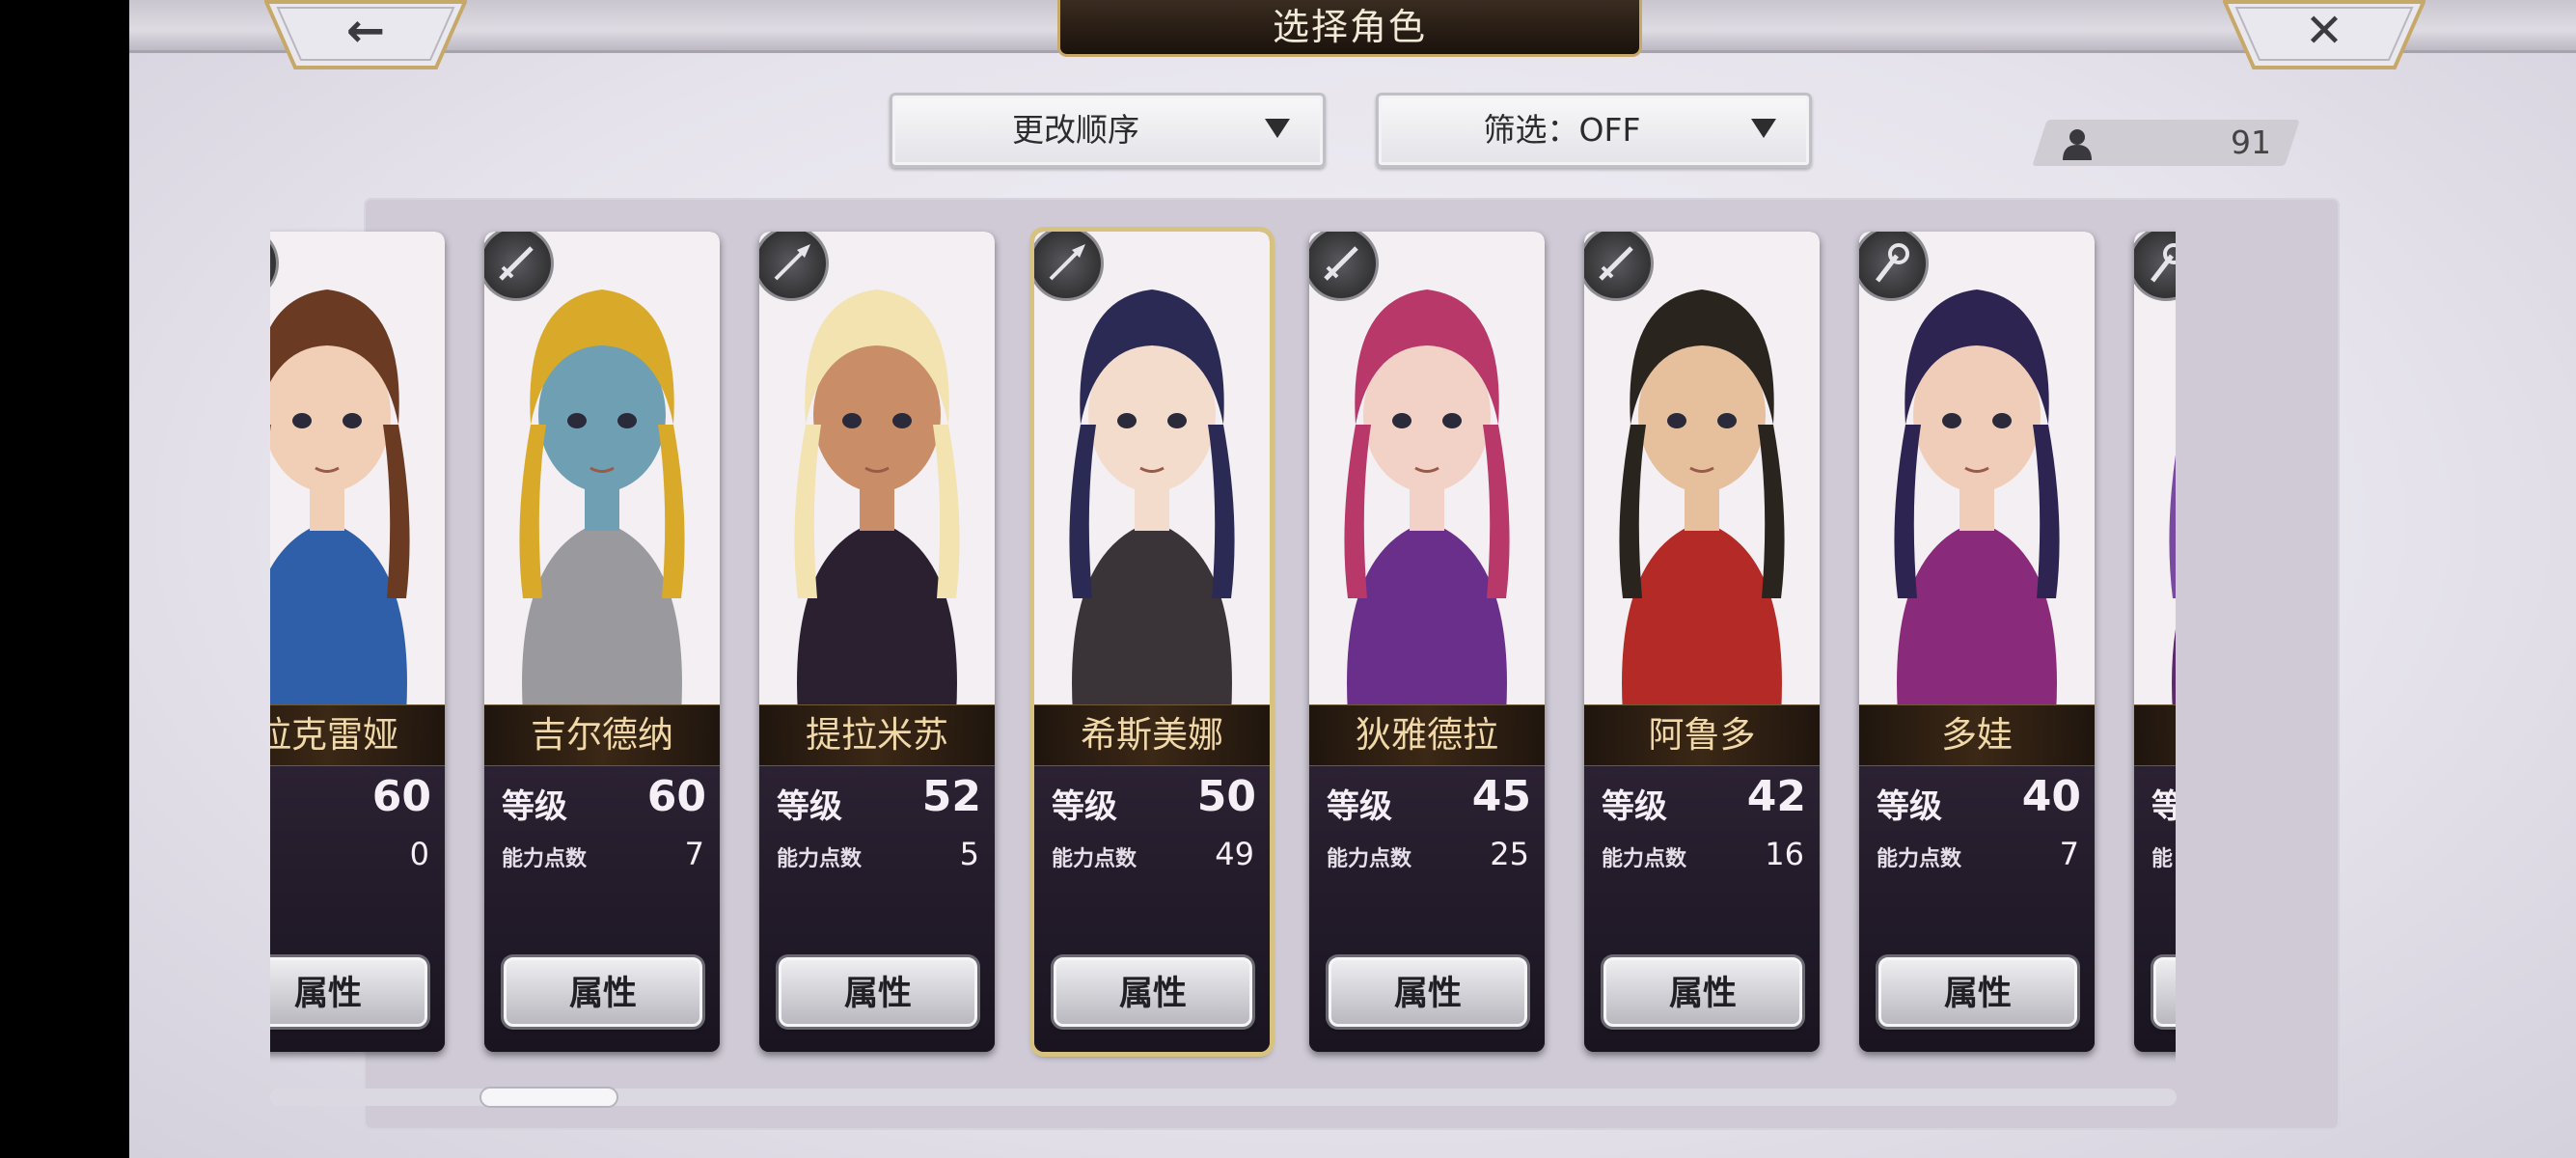 The image size is (2576, 1158). I want to click on character-card: 提拉米苏 等级 52 能力点数 5 属性, so click(877, 642).